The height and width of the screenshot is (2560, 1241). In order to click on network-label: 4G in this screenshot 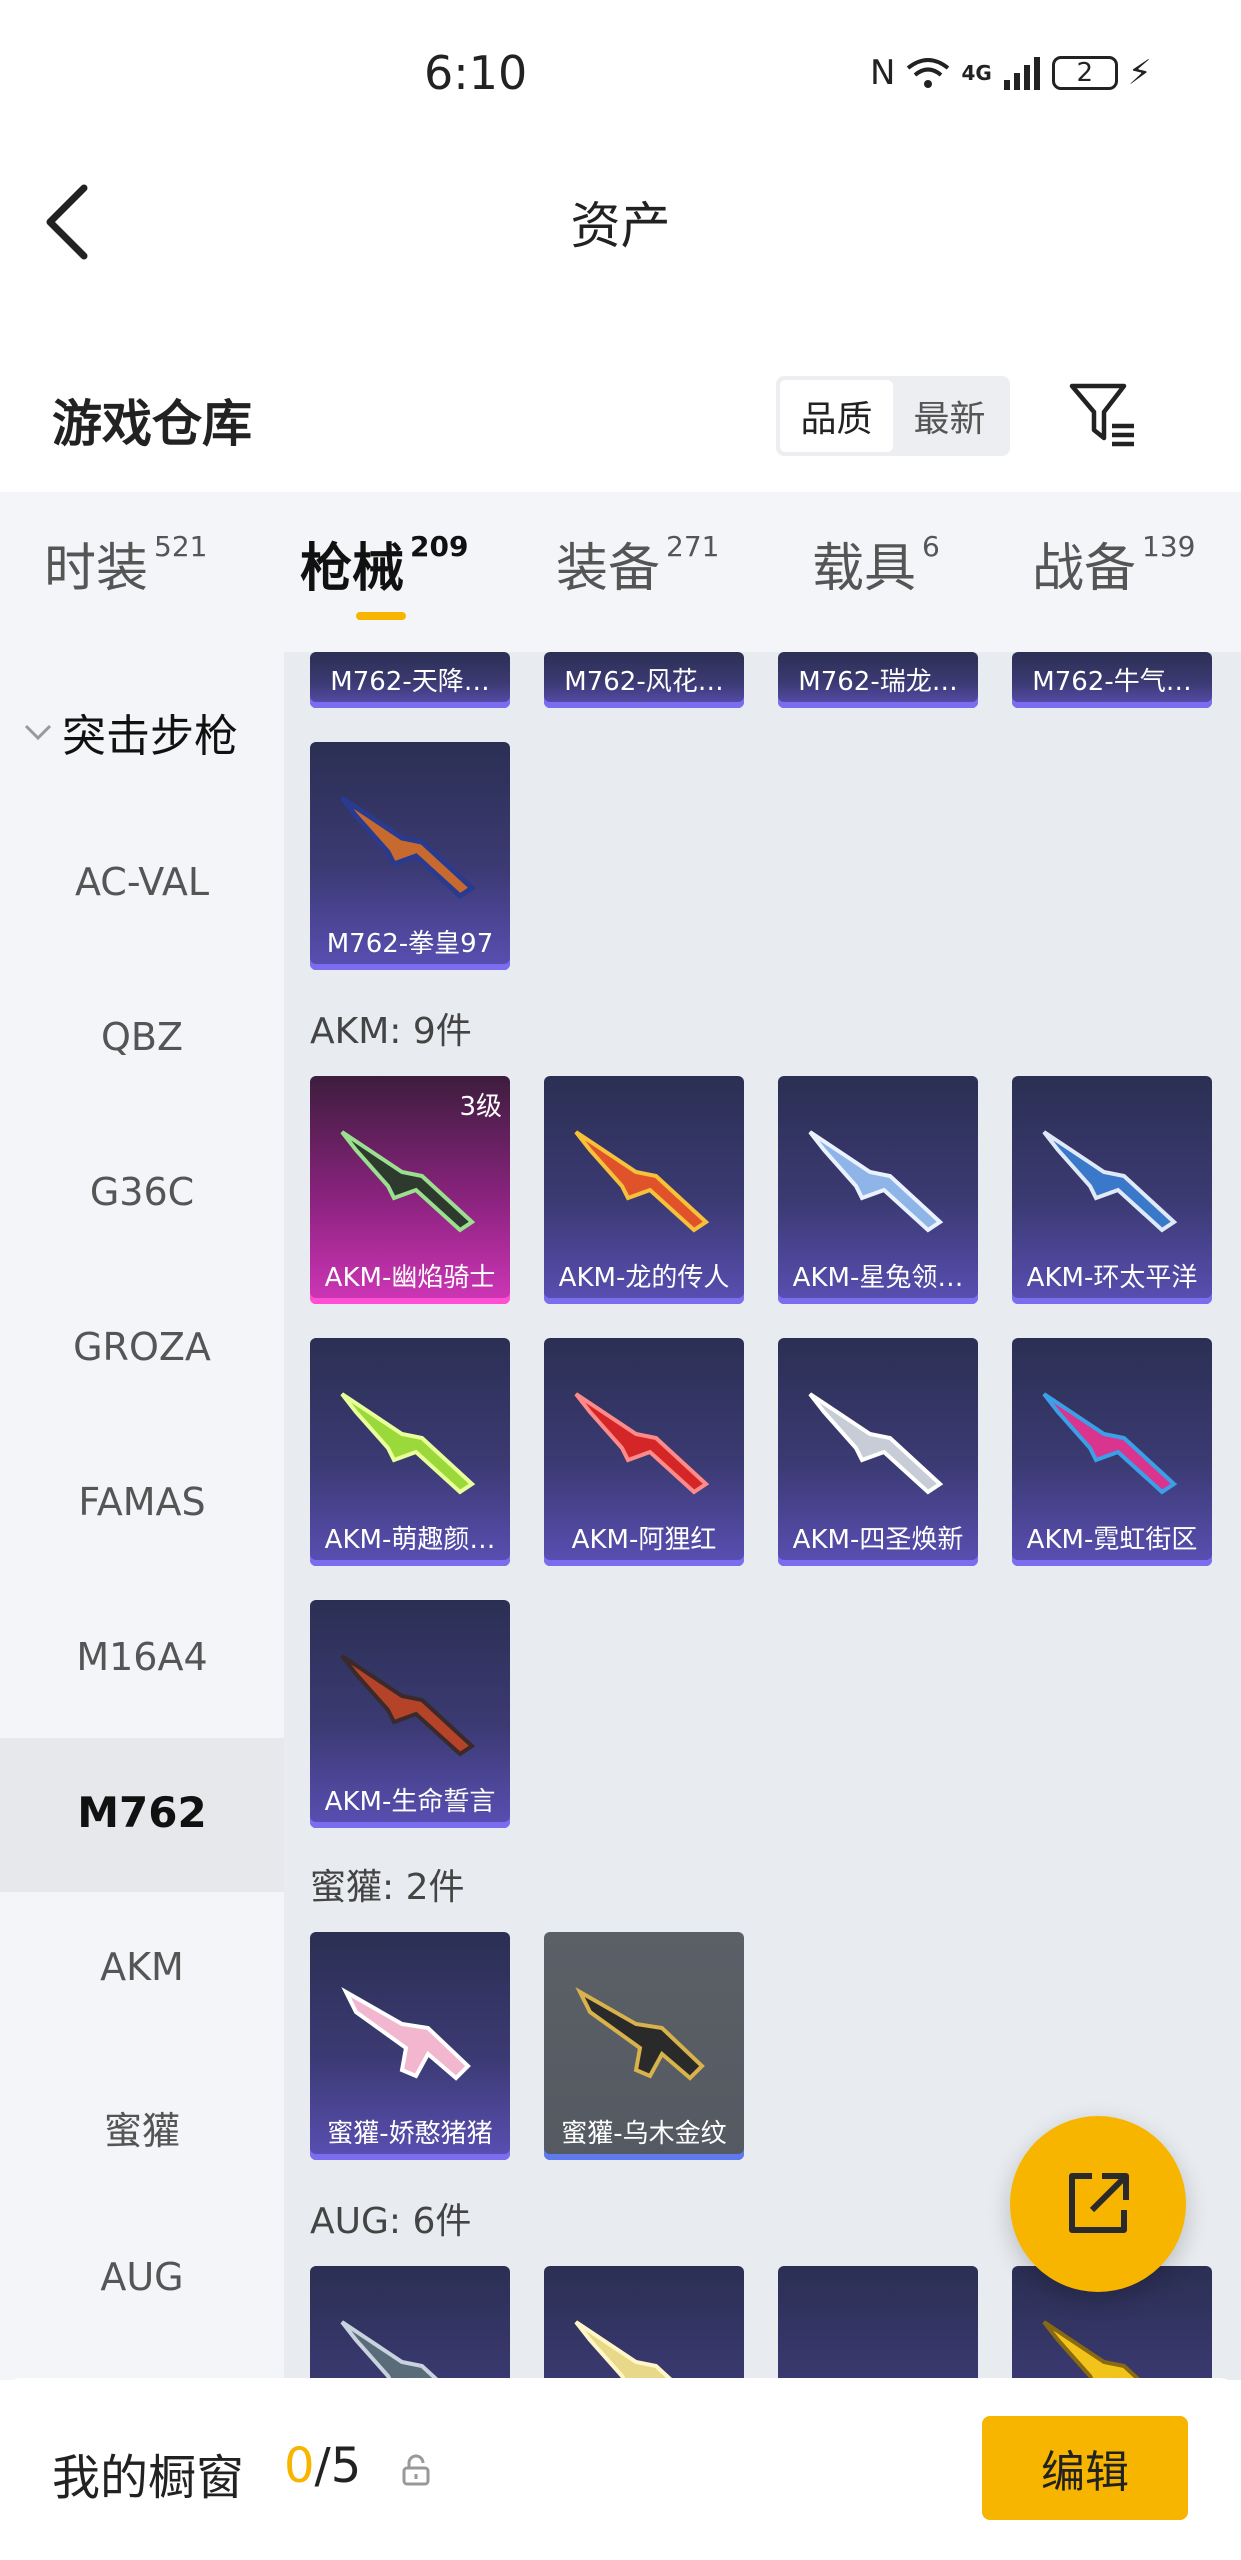, I will do `click(976, 73)`.